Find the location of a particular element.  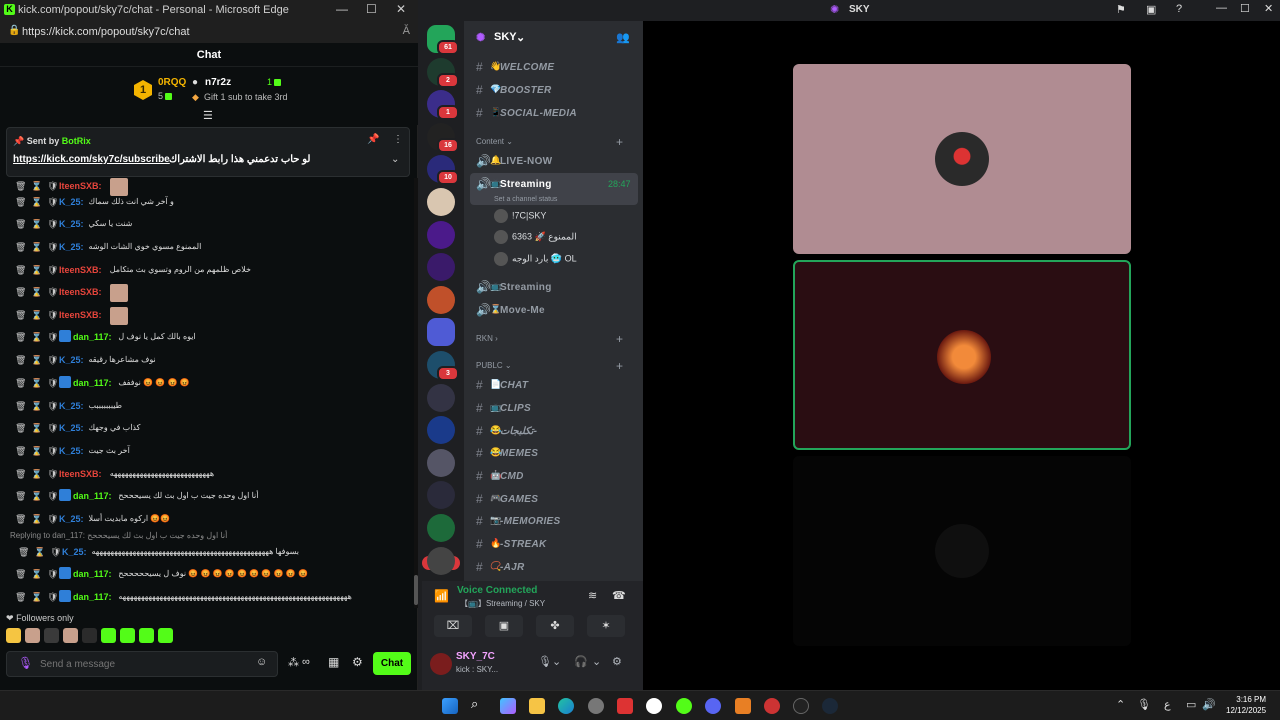

chat-message: 🗑 ⌛ 🛡 K_25: اركوه مابديت أسلا 😡😡 is located at coordinates (206, 521).